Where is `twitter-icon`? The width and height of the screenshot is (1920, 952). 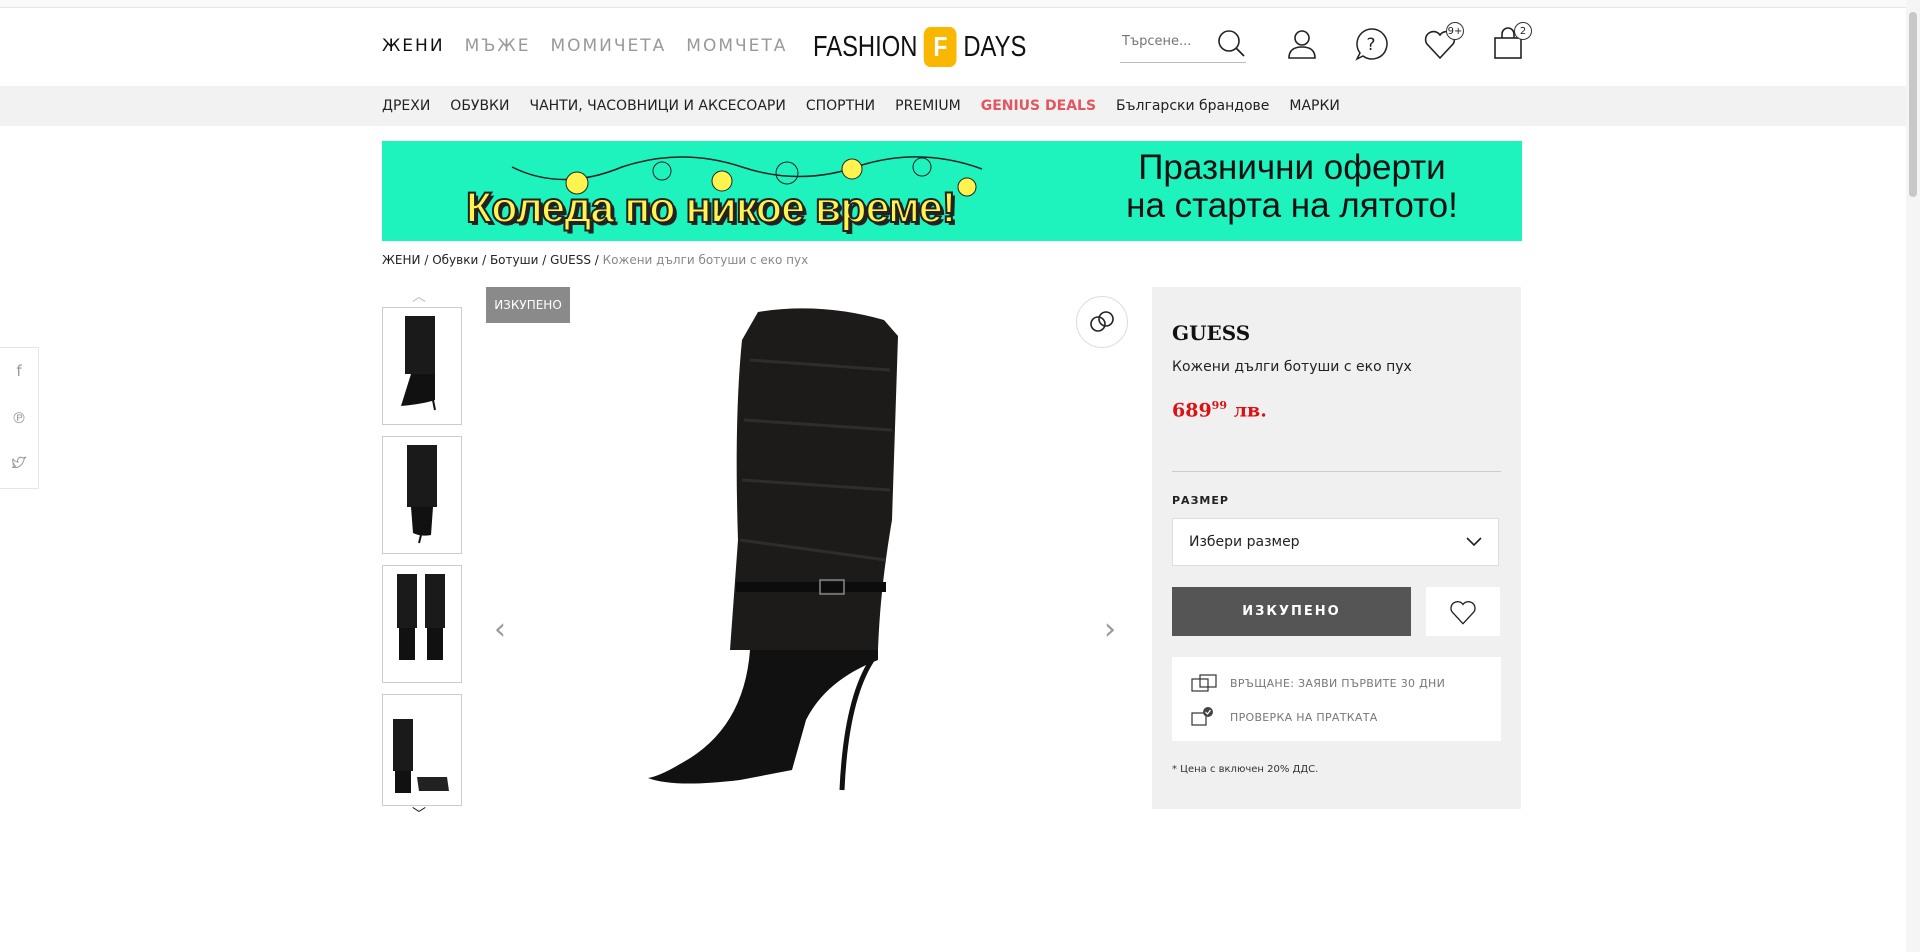 twitter-icon is located at coordinates (19, 465).